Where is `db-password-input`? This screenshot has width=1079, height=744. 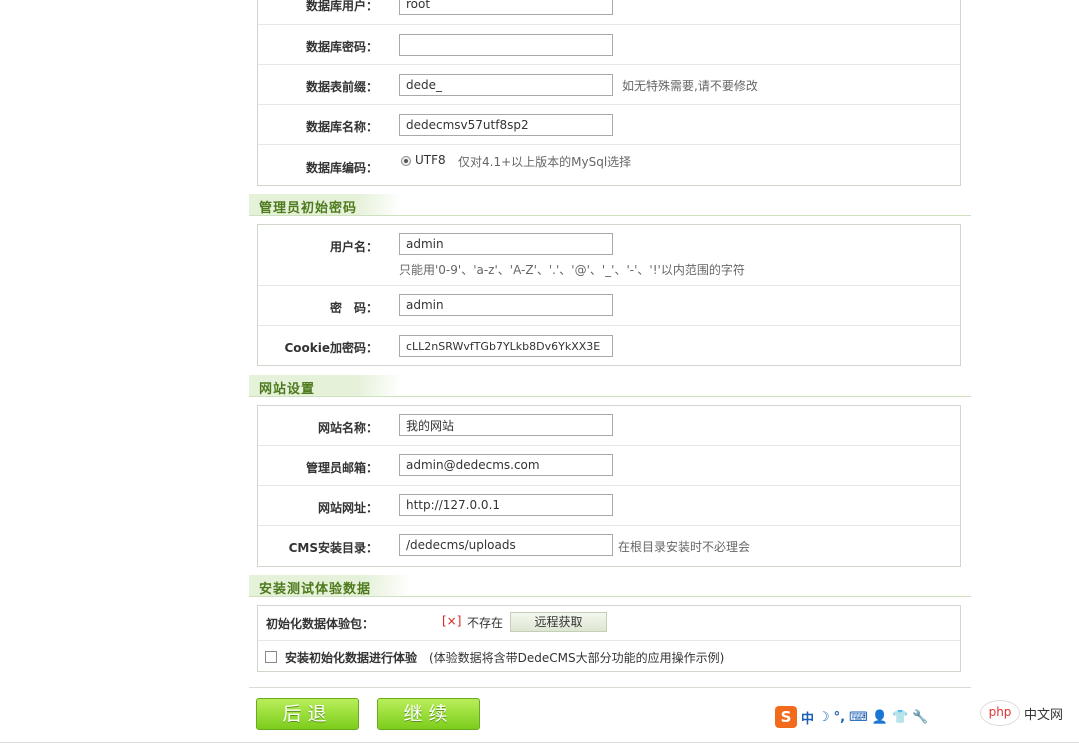 db-password-input is located at coordinates (506, 45).